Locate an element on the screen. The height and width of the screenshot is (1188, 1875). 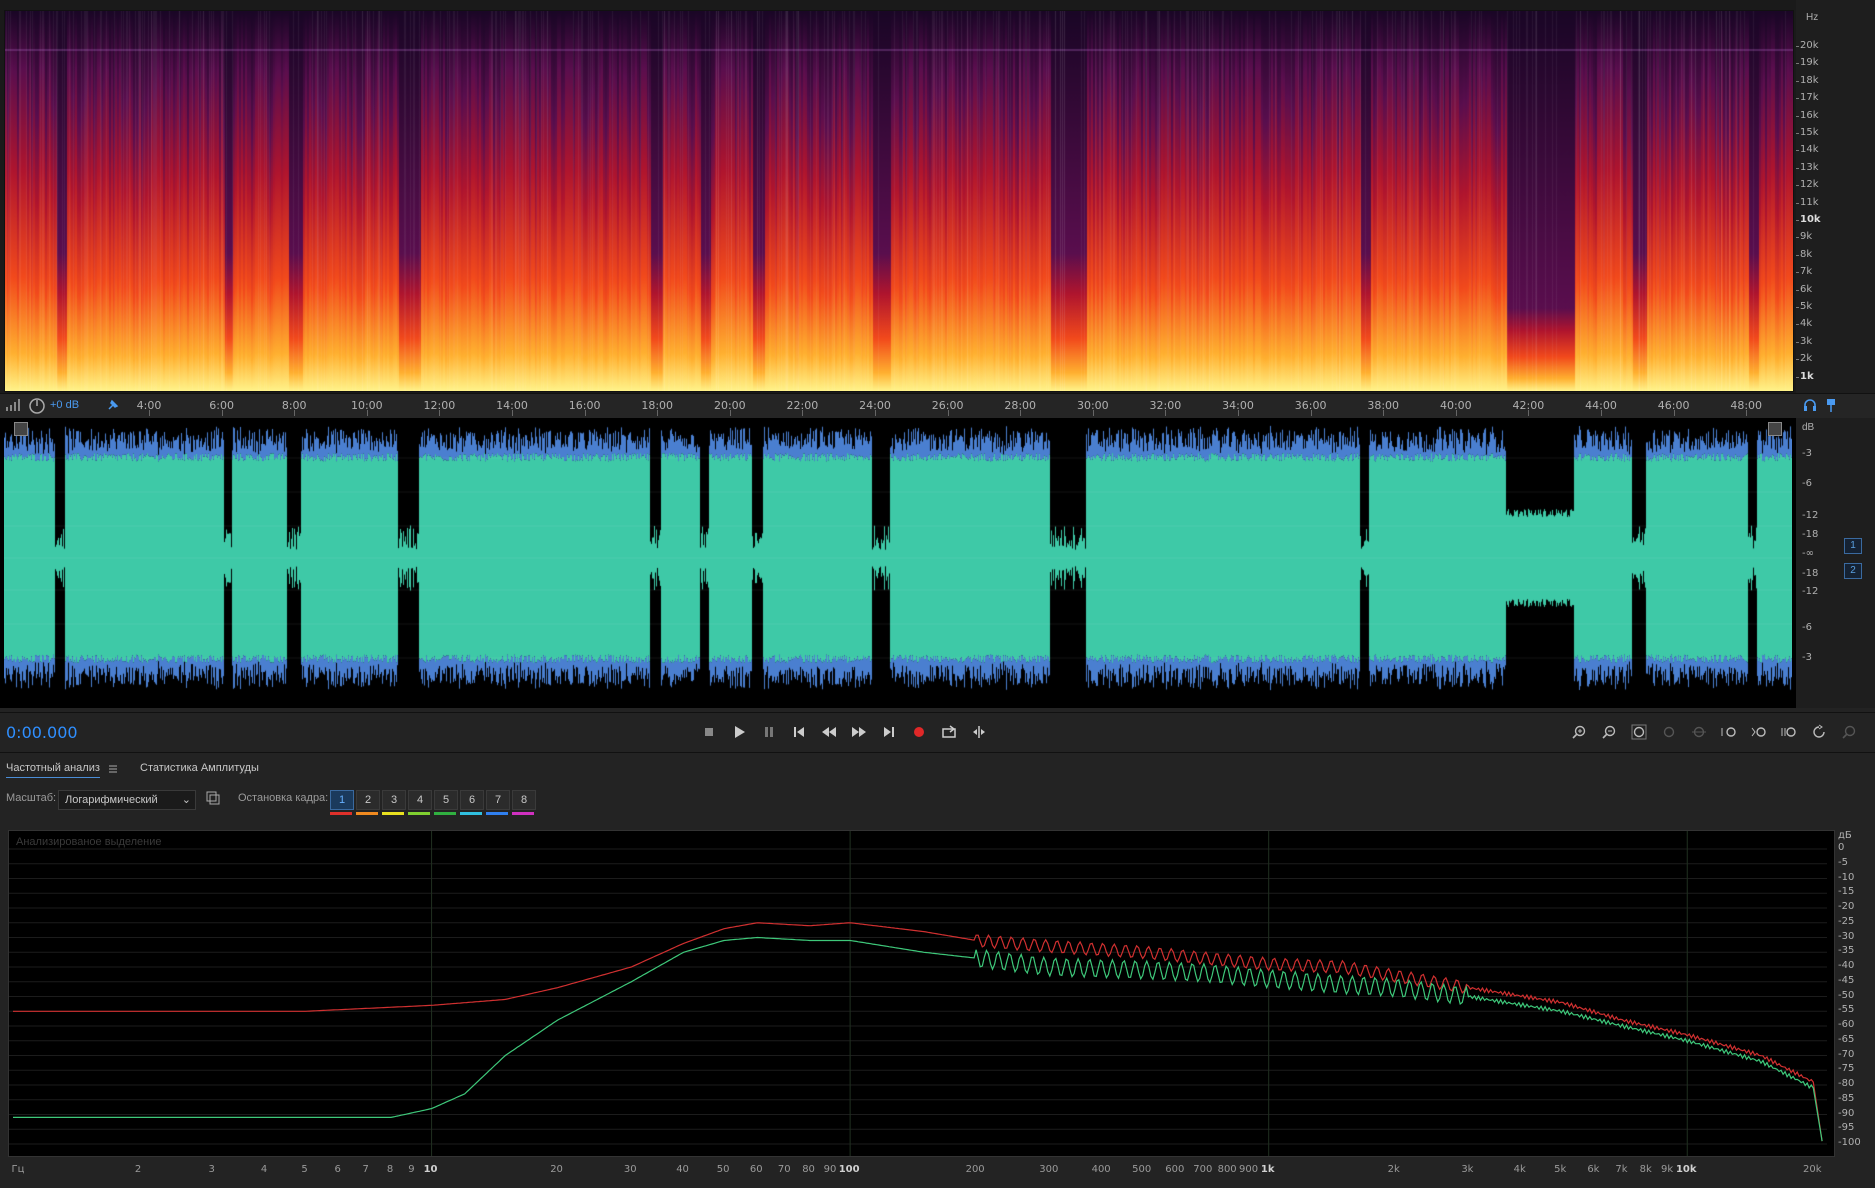
headphones-icon is located at coordinates (1810, 405).